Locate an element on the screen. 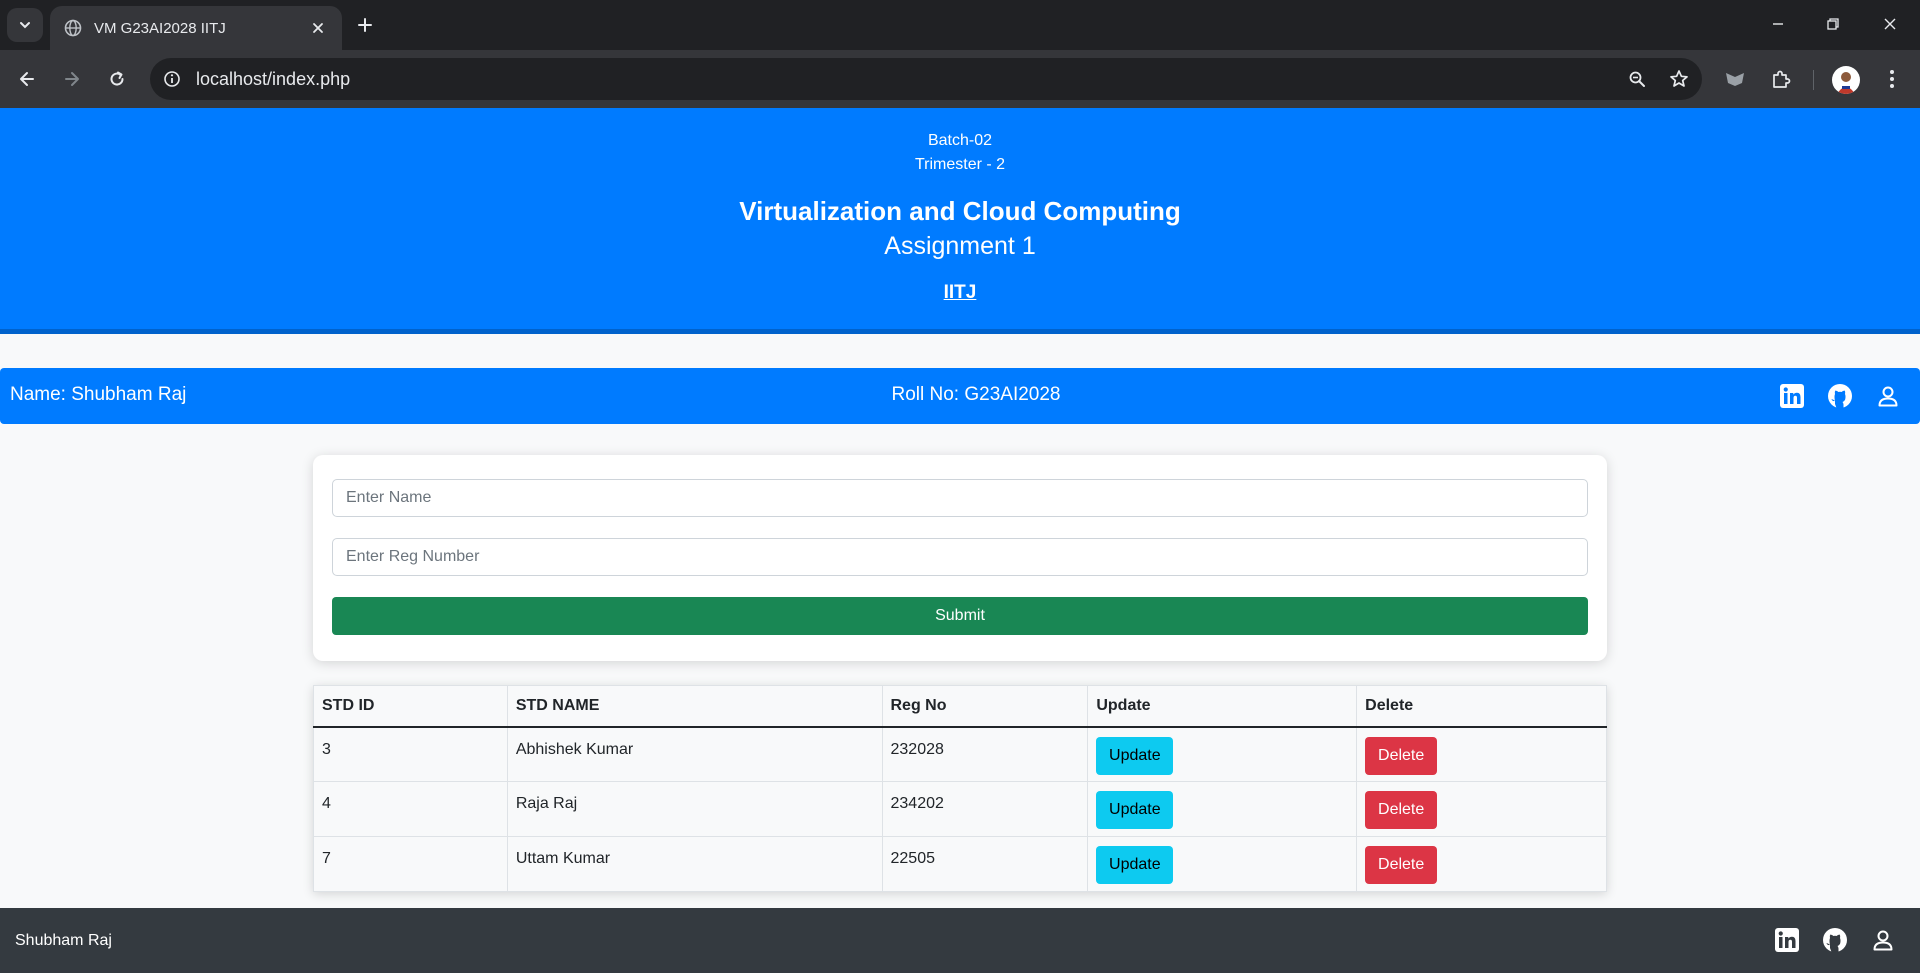  restore-button is located at coordinates (1833, 24).